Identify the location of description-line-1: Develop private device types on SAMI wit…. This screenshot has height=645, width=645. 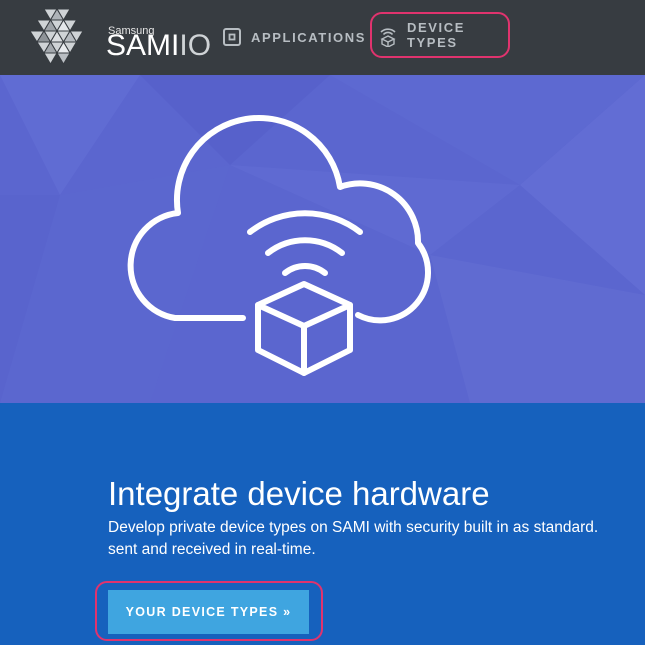
(353, 527).